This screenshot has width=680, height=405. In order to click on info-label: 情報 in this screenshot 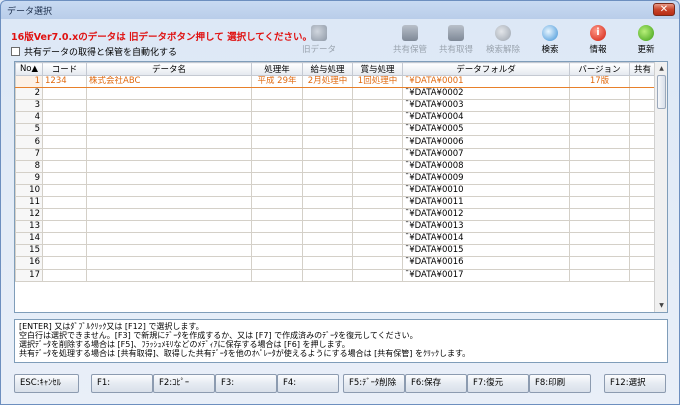, I will do `click(598, 50)`.